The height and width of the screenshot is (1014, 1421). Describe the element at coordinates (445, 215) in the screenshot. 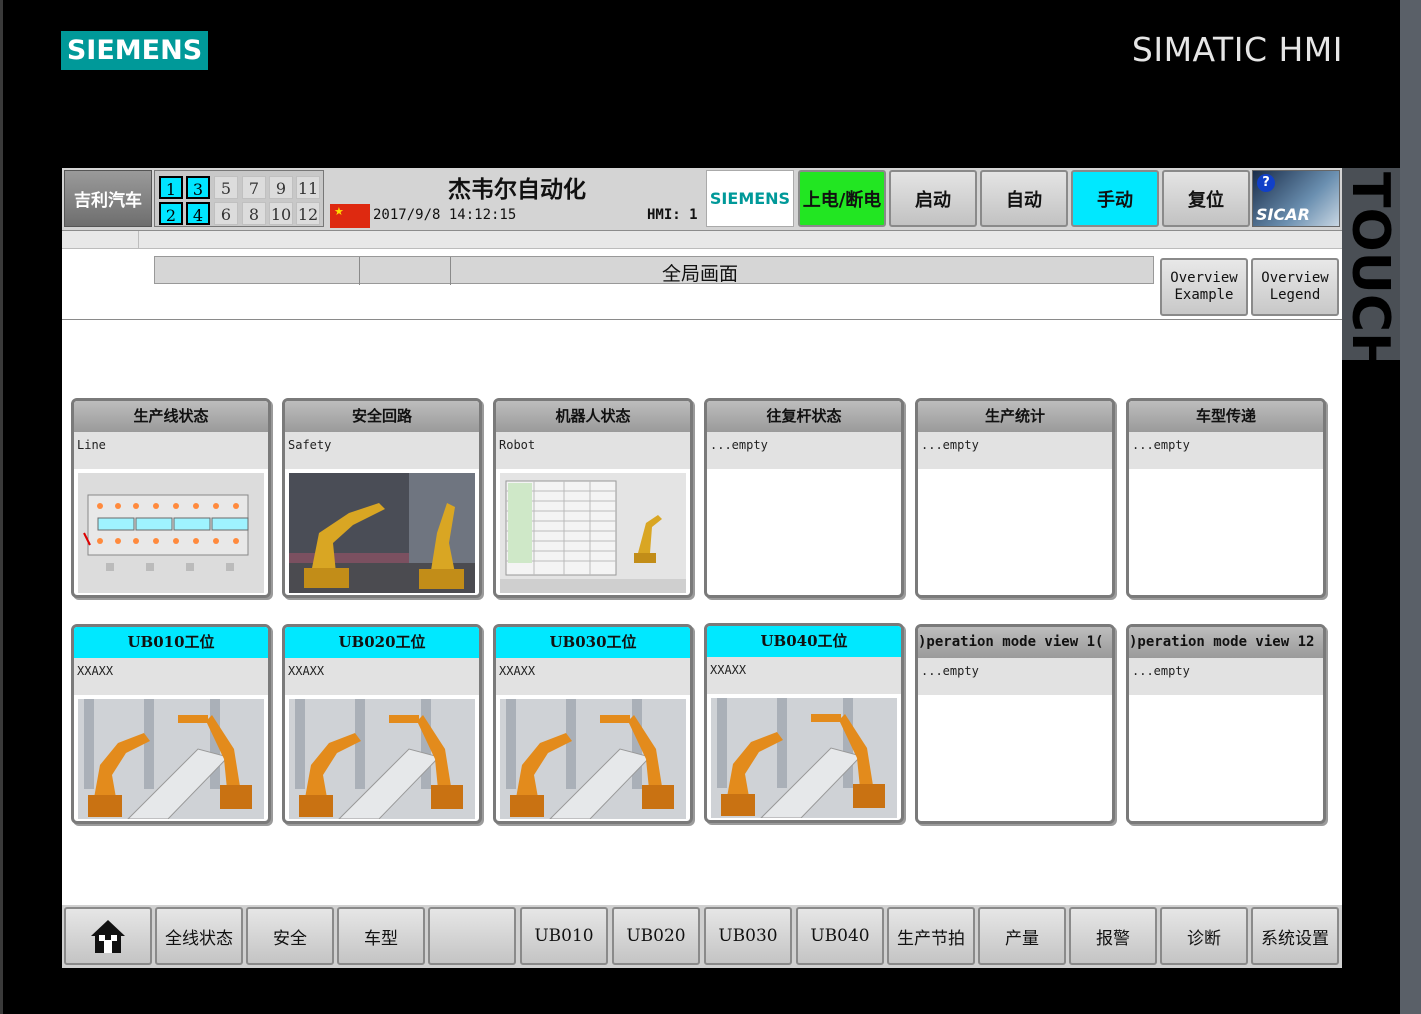

I see `date-time: 2017/9/8 14:12:15` at that location.